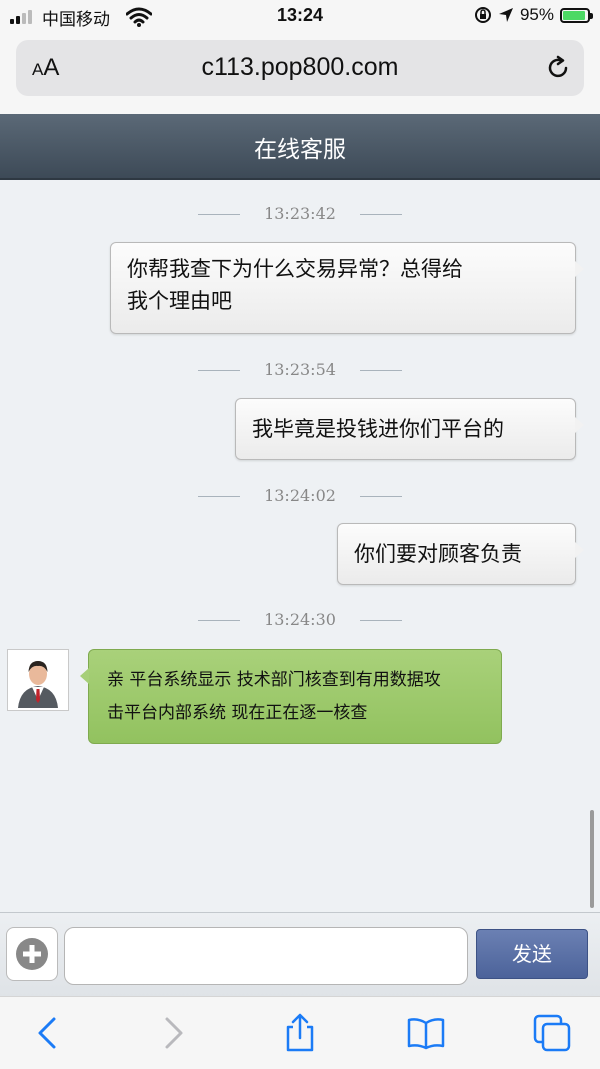 The image size is (600, 1069). I want to click on agent-message: 亲 平台系统显示 技术部门核查到有用数据攻 击平台内部系统 现在正在逐一核查, so click(291, 696).